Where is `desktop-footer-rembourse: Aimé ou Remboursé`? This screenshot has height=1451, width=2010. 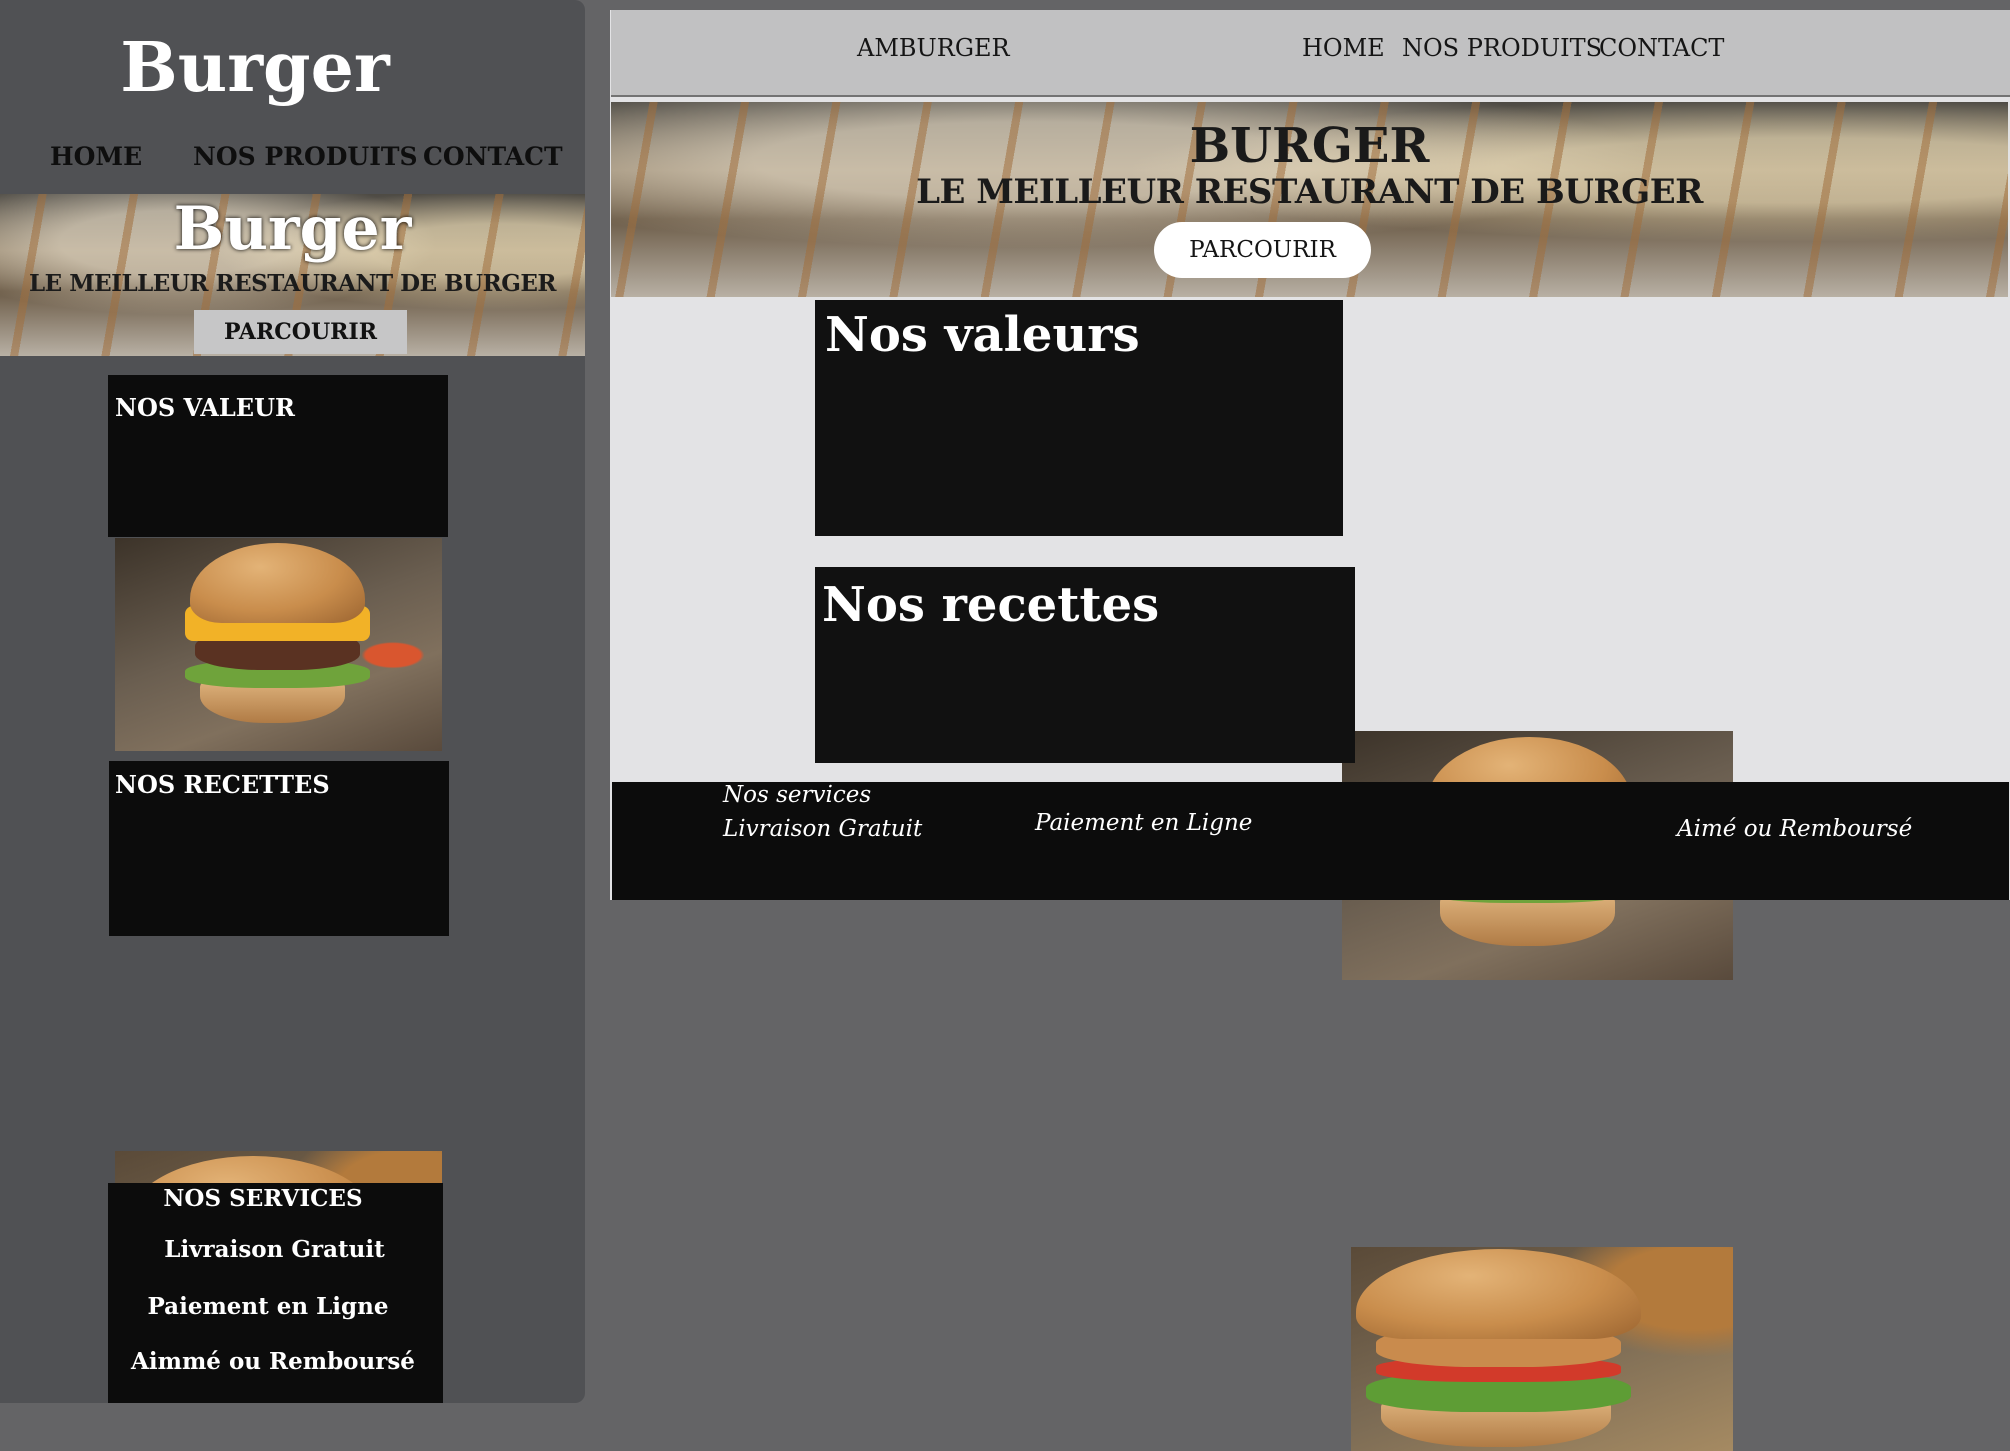
desktop-footer-rembourse: Aimé ou Remboursé is located at coordinates (1795, 829).